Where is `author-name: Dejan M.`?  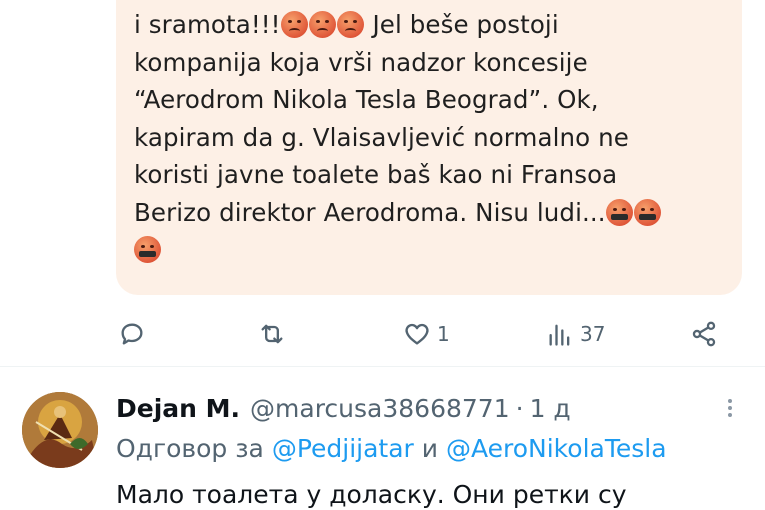 author-name: Dejan M. is located at coordinates (178, 408).